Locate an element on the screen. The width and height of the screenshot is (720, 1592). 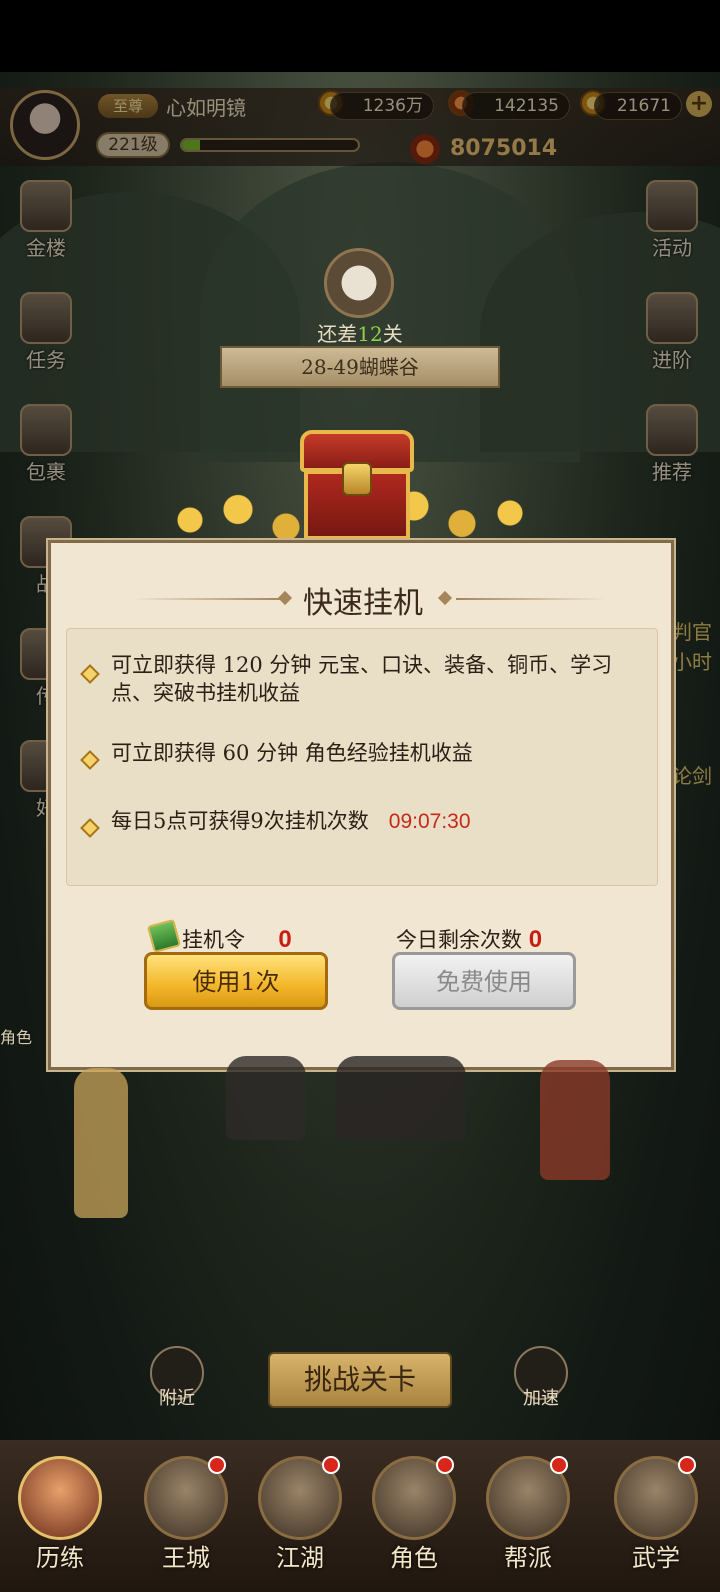
stages-remaining: 还差12关 is located at coordinates (360, 334).